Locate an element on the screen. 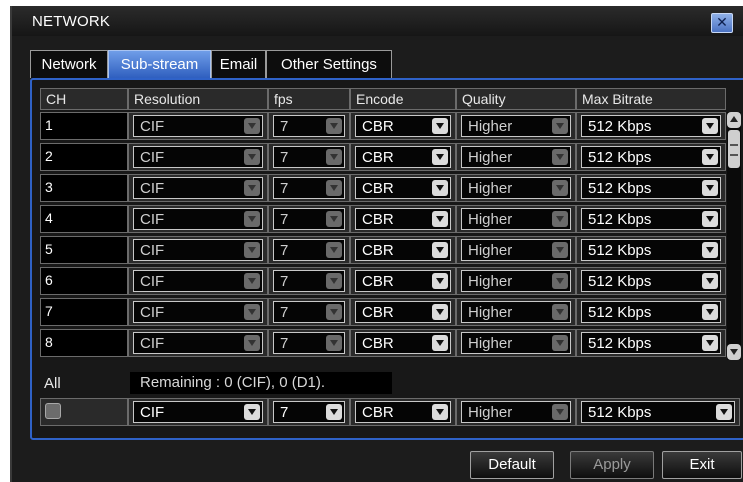 This screenshot has width=743, height=482. all-quality-dropdown-value: Higher is located at coordinates (490, 412).